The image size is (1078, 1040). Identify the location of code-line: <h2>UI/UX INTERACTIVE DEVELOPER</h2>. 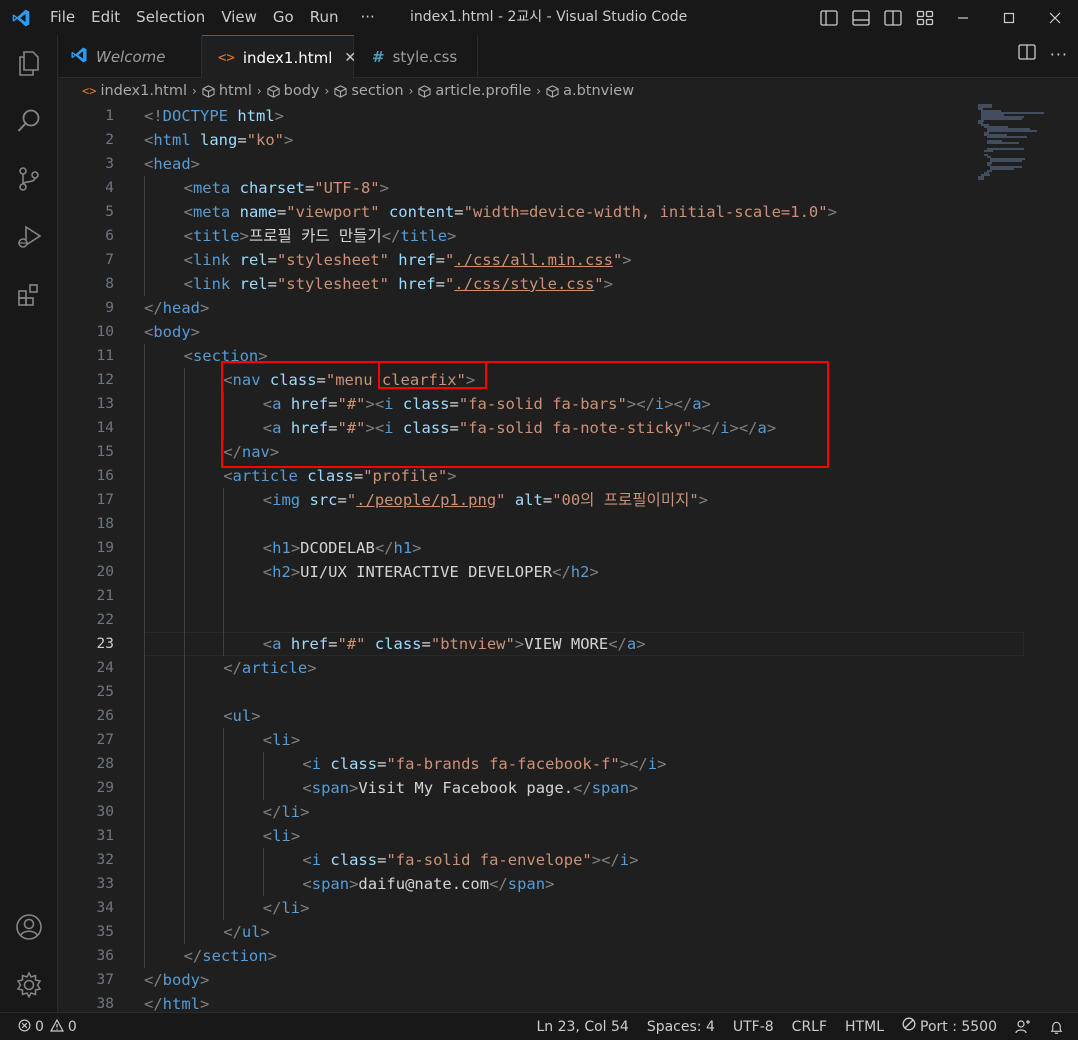
(584, 572).